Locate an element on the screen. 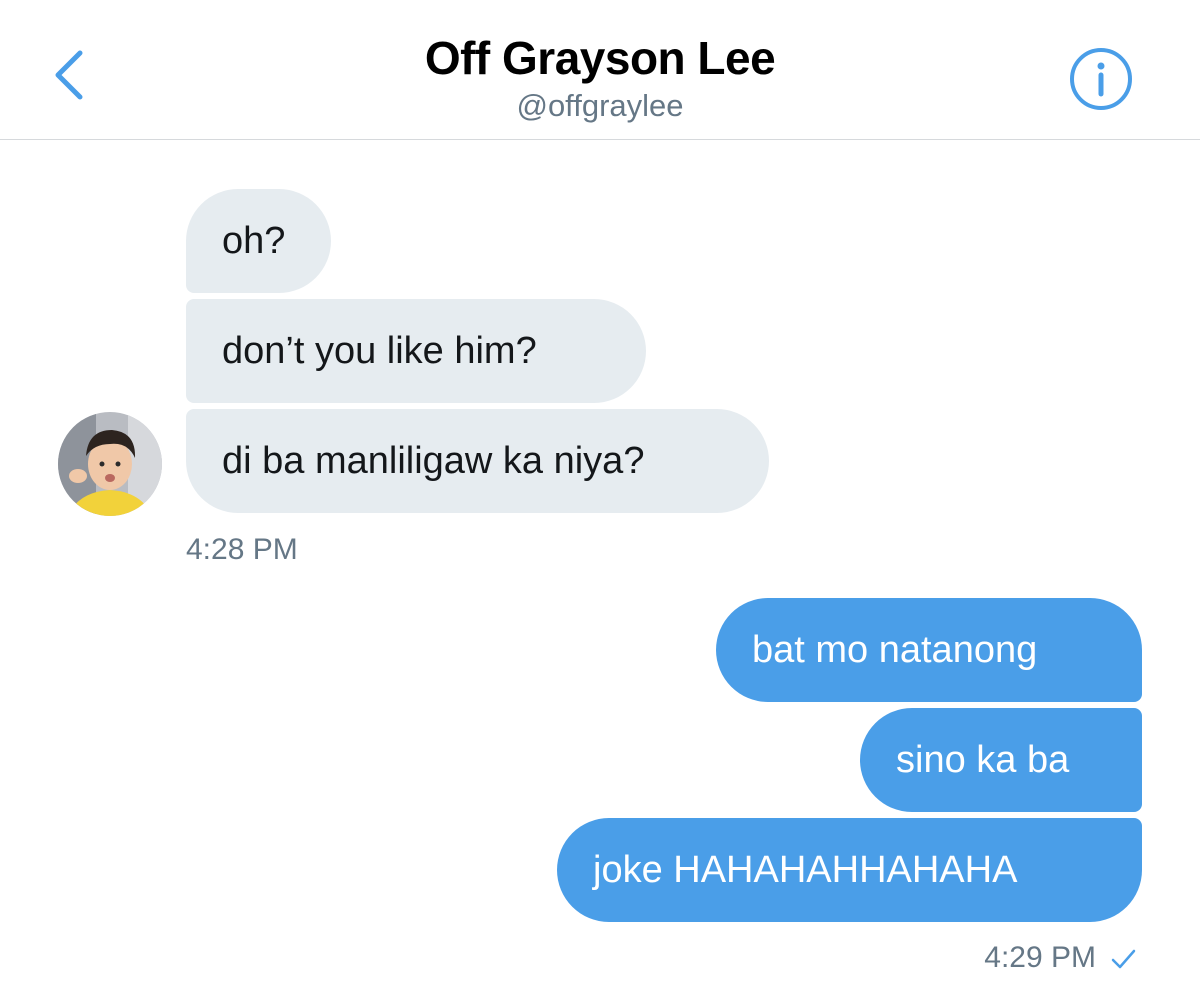  profile-photo-icon is located at coordinates (110, 464).